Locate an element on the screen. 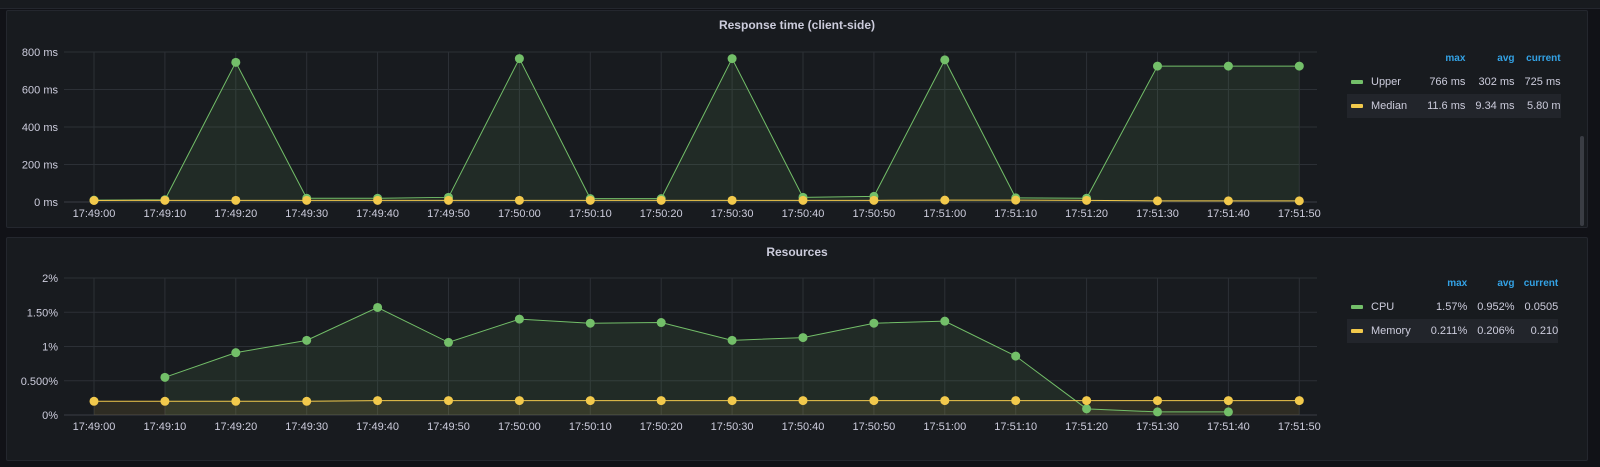  legend-scrollbar is located at coordinates (1582, 181).